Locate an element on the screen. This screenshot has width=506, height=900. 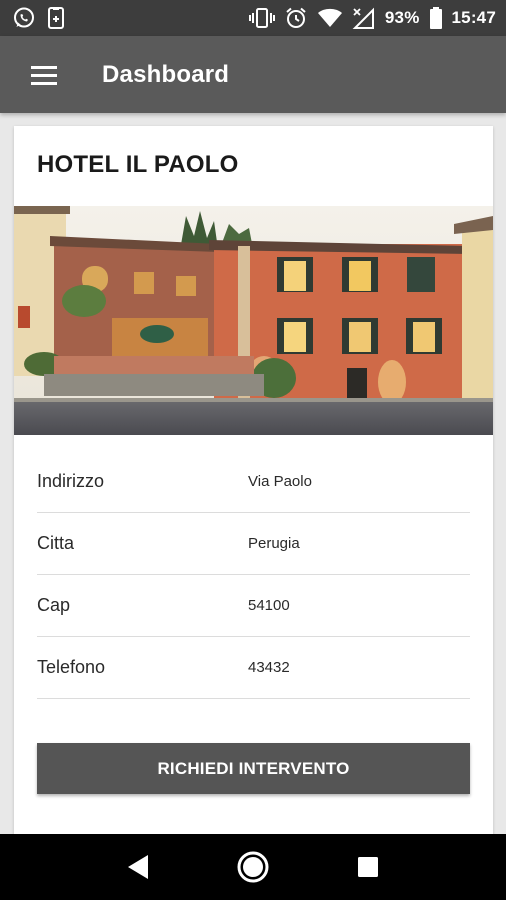
back-icon is located at coordinates (137, 867).